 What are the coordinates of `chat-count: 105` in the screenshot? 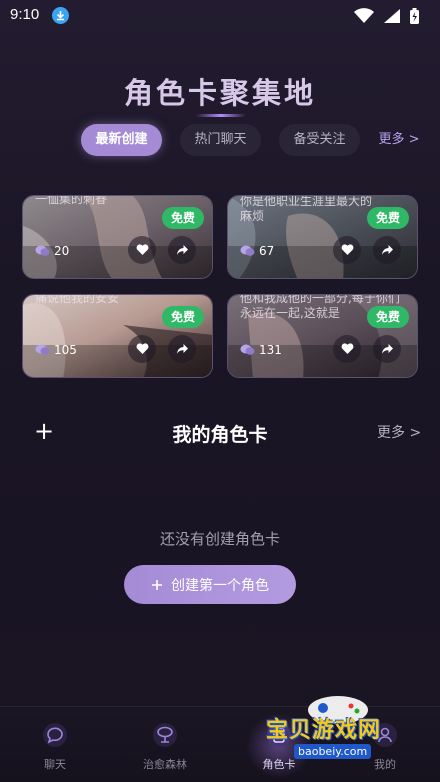 It's located at (56, 350).